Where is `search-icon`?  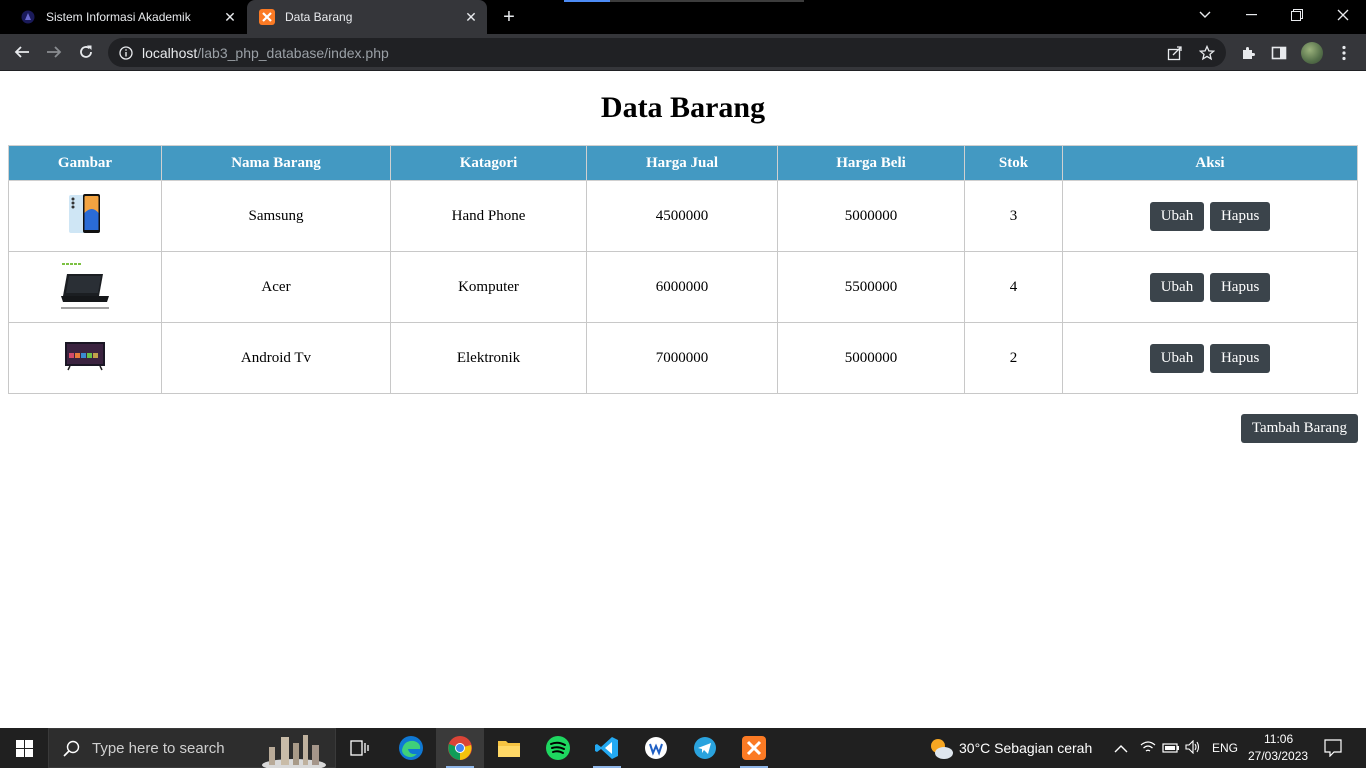 search-icon is located at coordinates (71, 748).